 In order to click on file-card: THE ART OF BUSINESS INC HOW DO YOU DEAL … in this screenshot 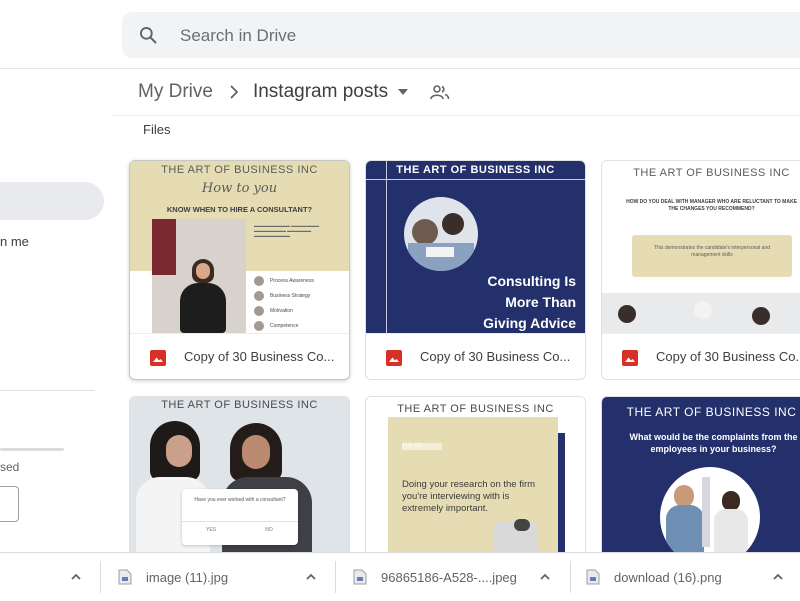, I will do `click(700, 270)`.